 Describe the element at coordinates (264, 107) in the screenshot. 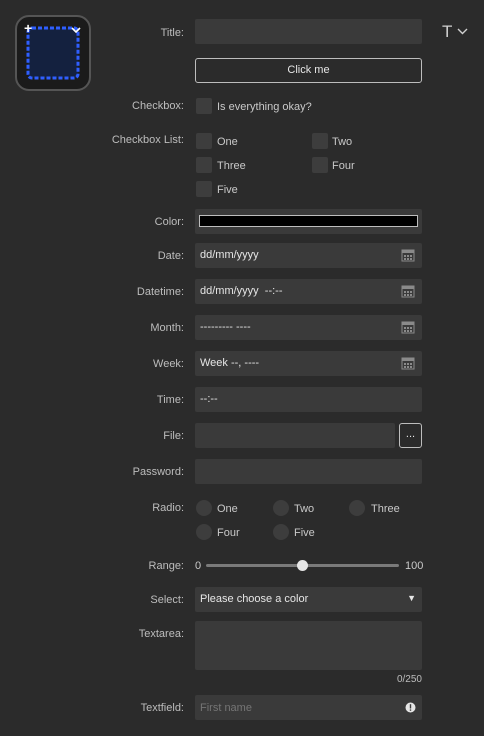

I see `checkbox-text: Is everything okay?` at that location.